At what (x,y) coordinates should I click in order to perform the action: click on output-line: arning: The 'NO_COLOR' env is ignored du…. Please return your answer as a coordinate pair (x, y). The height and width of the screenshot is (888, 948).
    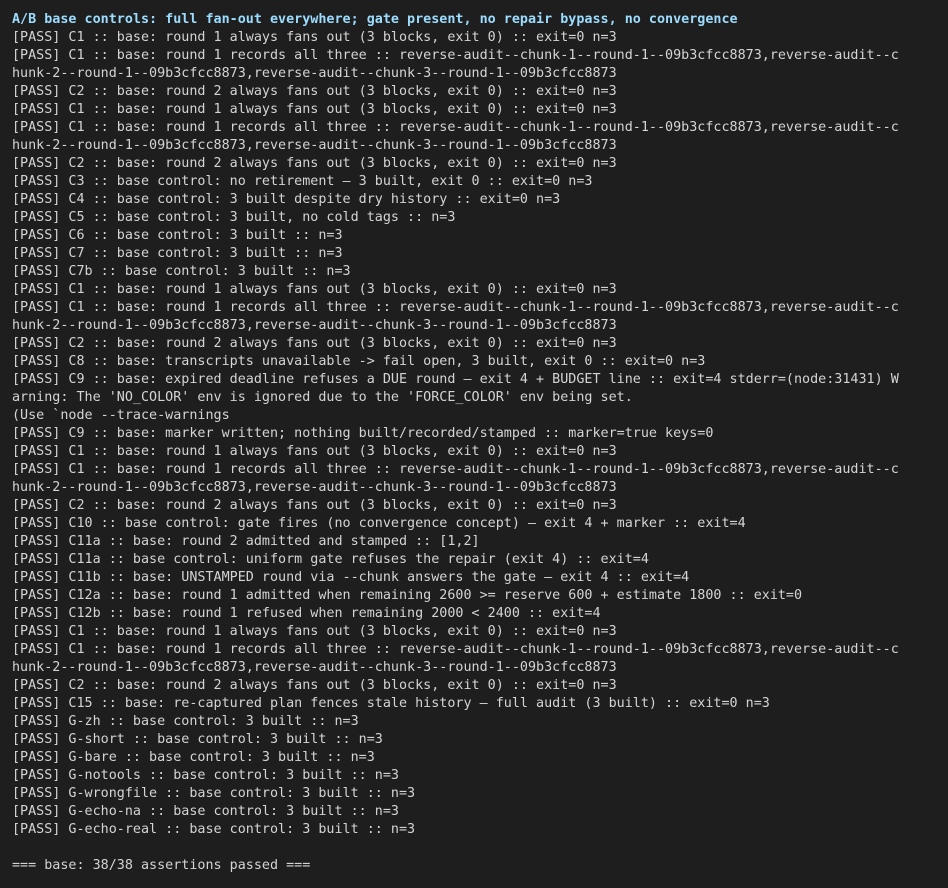
    Looking at the image, I should click on (322, 397).